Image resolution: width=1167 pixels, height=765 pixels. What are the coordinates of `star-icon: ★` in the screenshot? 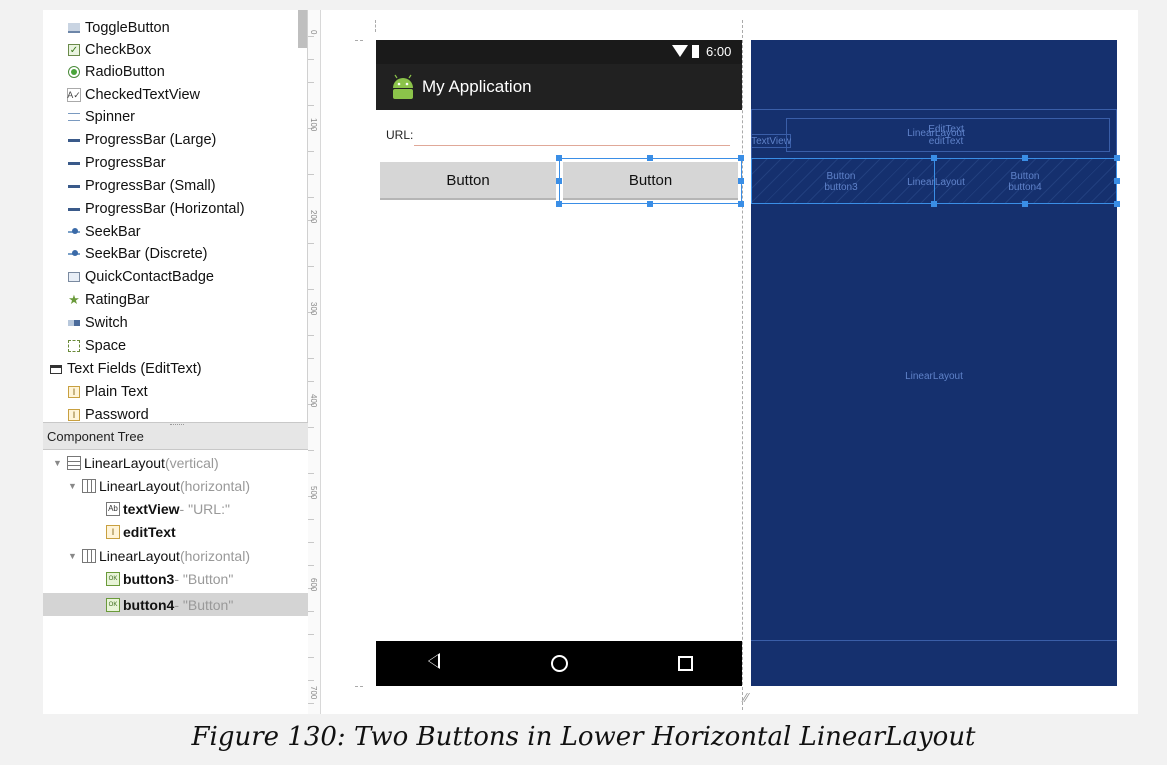 It's located at (74, 299).